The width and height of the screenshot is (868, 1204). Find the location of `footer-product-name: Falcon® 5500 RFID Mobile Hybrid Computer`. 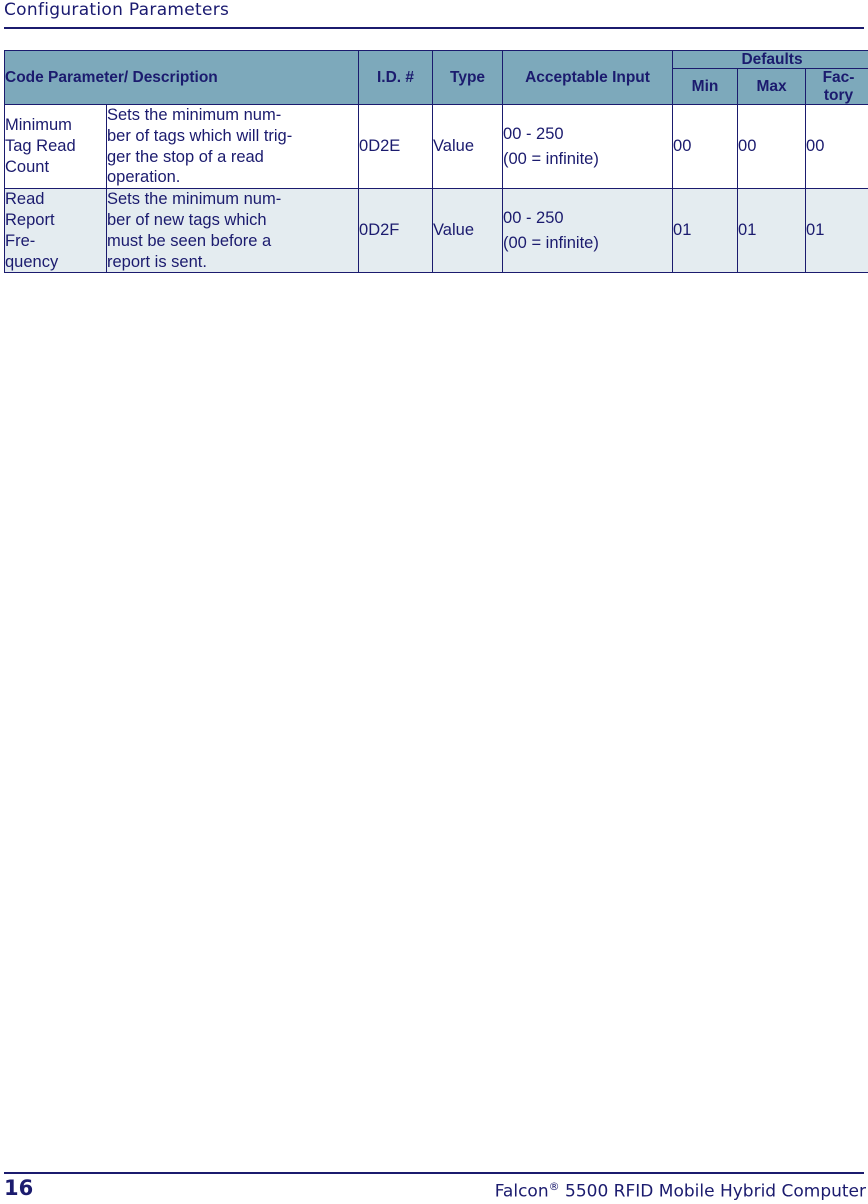

footer-product-name: Falcon® 5500 RFID Mobile Hybrid Computer is located at coordinates (680, 1191).